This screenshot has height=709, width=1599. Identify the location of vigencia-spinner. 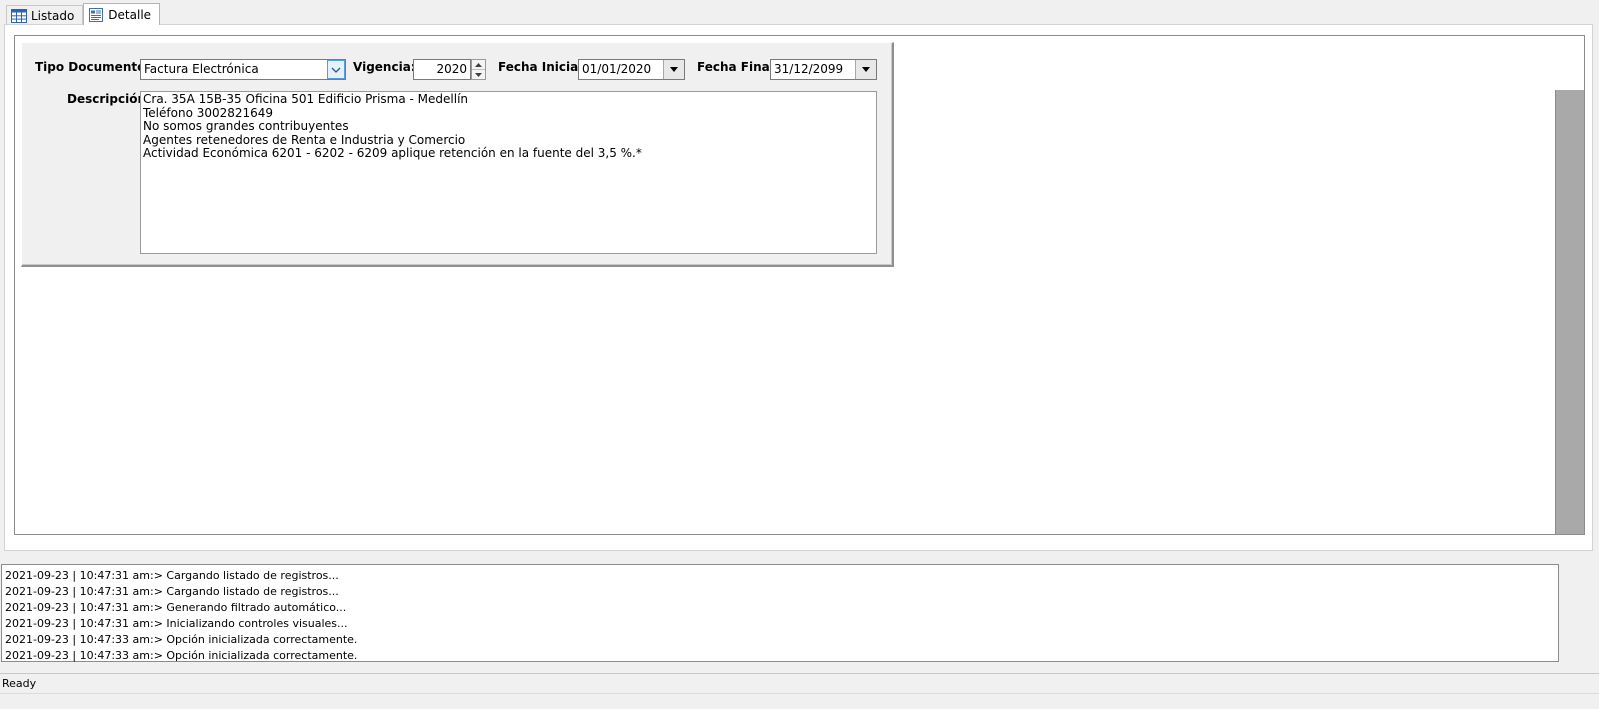
(478, 69).